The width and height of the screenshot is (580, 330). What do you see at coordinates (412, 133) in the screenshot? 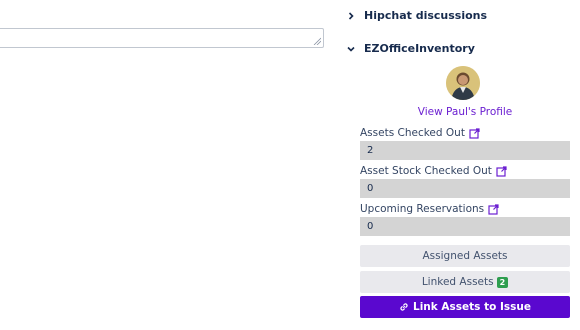
I see `field-label-text: Assets Checked Out` at bounding box center [412, 133].